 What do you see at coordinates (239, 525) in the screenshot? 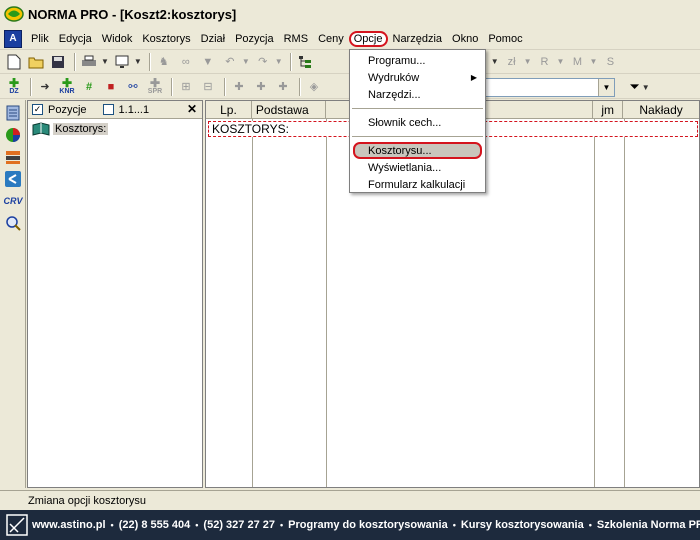
I see `footer-phone-2: (52) 327 27 27` at bounding box center [239, 525].